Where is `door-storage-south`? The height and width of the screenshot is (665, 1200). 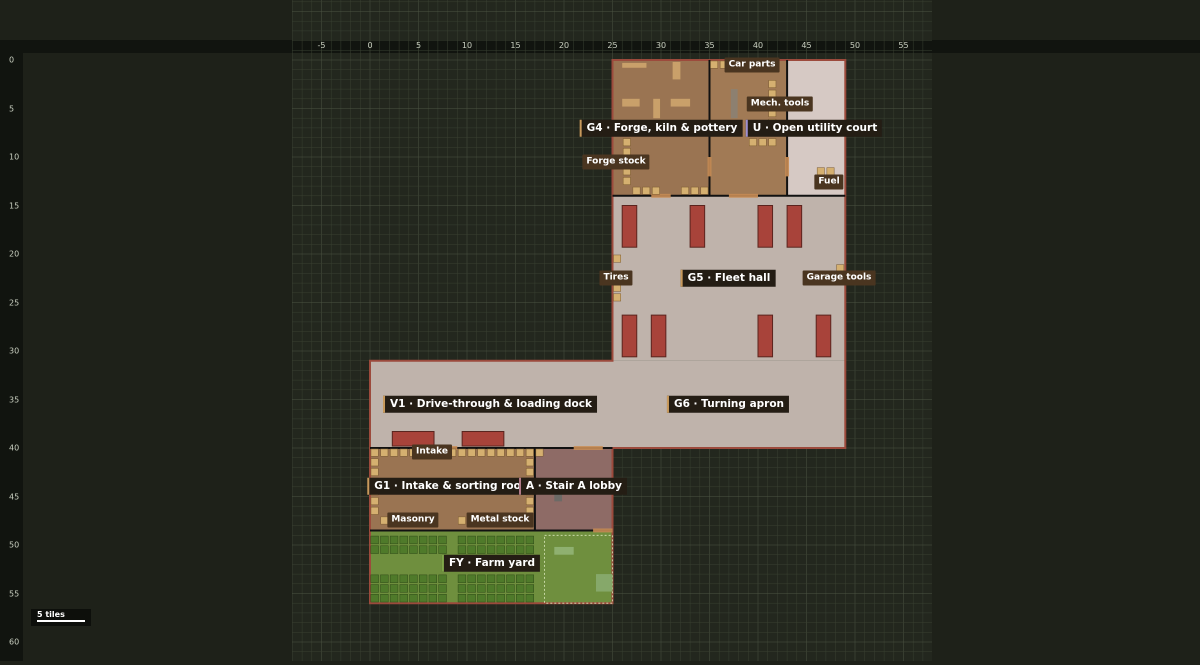
door-storage-south is located at coordinates (743, 195).